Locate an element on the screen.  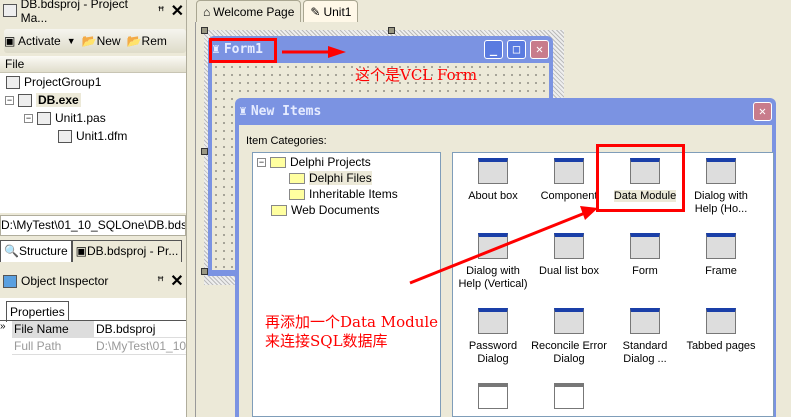
annotation-form-note: 这个是VCL Form is located at coordinates (416, 75).